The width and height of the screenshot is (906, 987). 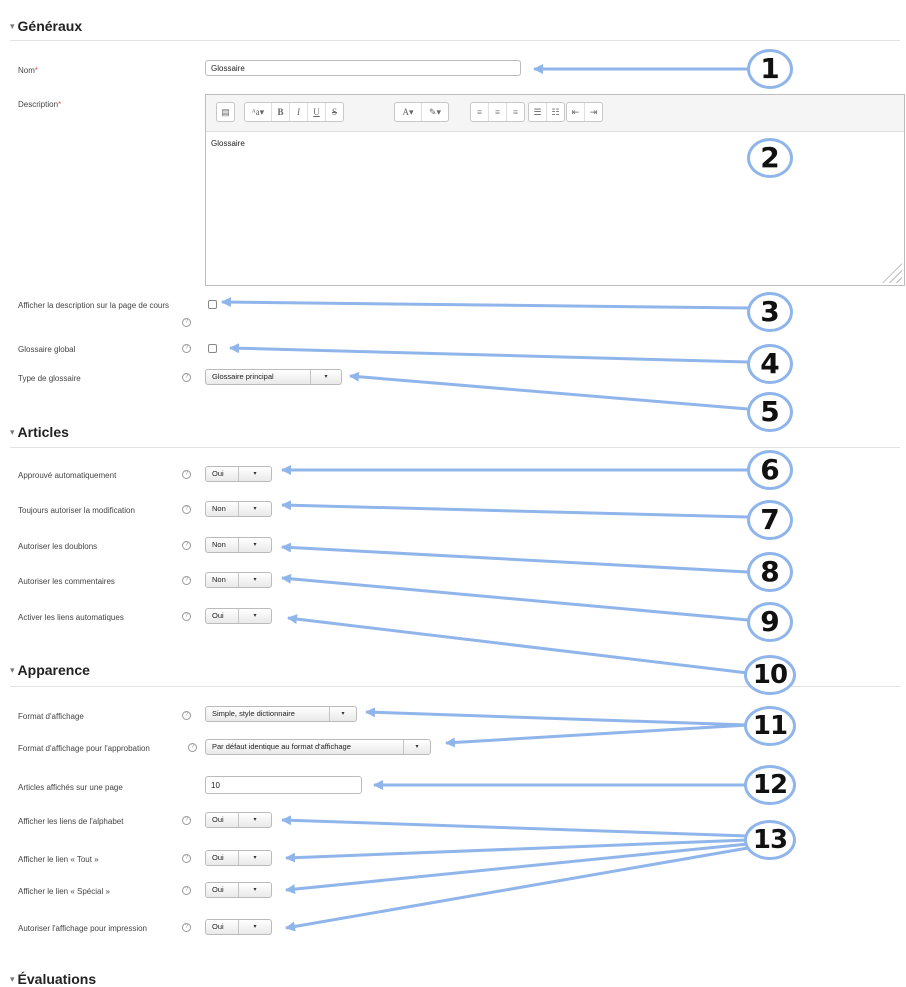 What do you see at coordinates (770, 785) in the screenshot?
I see `callout-badge-12: 12` at bounding box center [770, 785].